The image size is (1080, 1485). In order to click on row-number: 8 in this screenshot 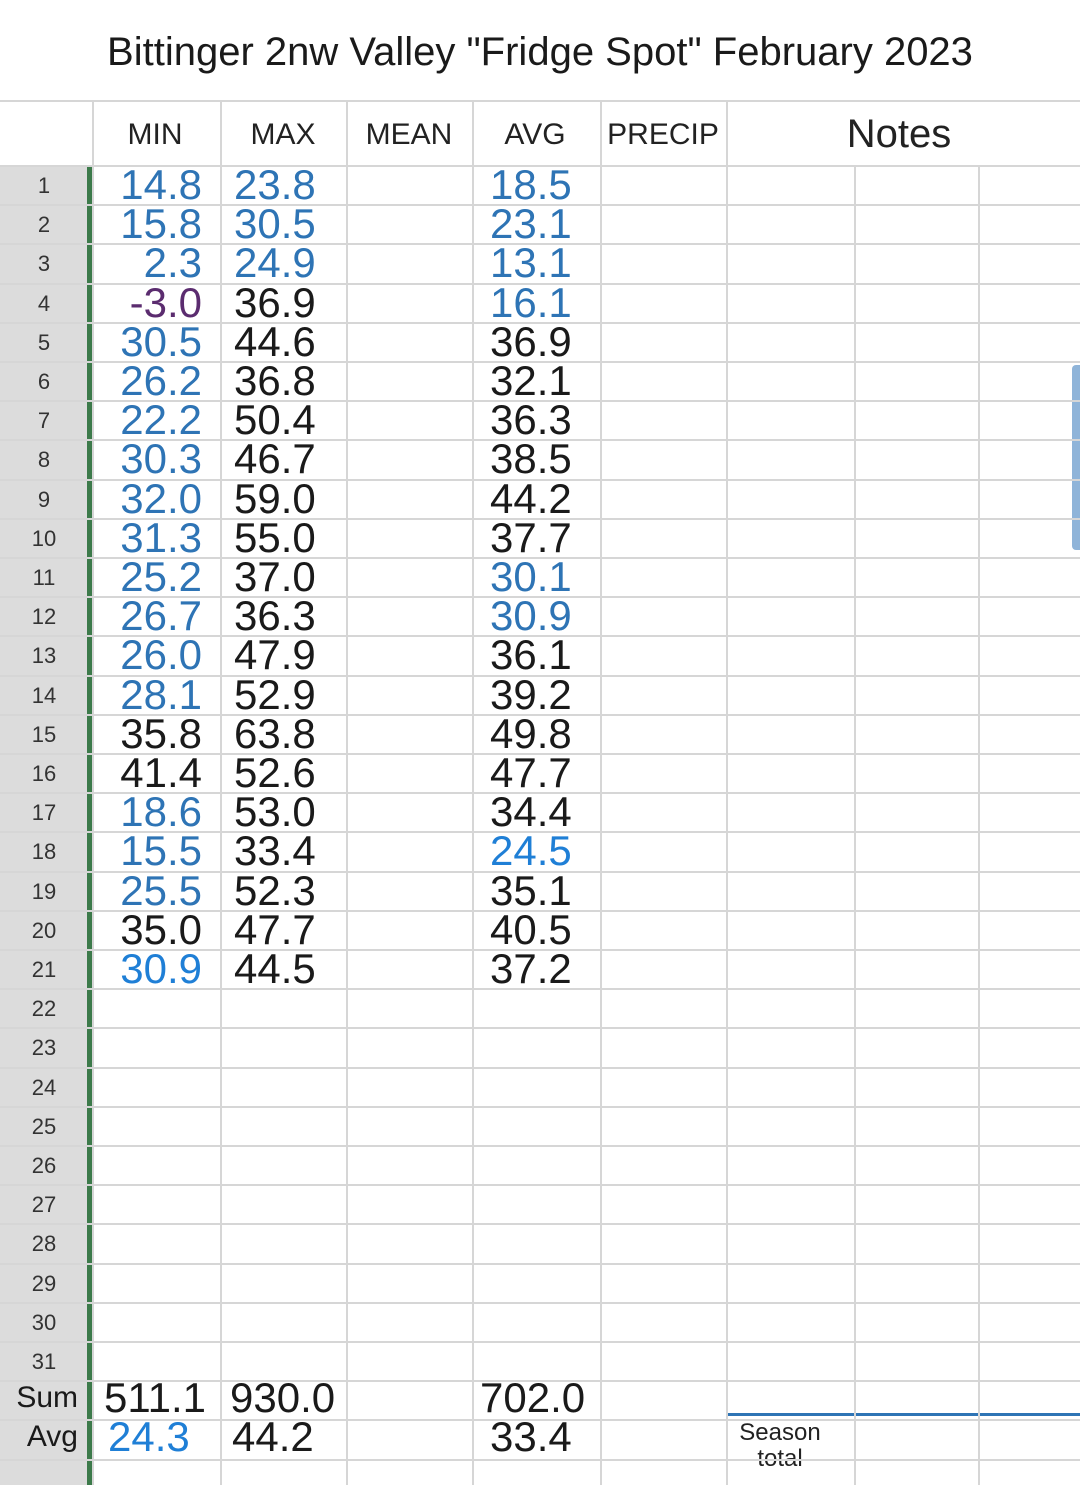, I will do `click(44, 460)`.